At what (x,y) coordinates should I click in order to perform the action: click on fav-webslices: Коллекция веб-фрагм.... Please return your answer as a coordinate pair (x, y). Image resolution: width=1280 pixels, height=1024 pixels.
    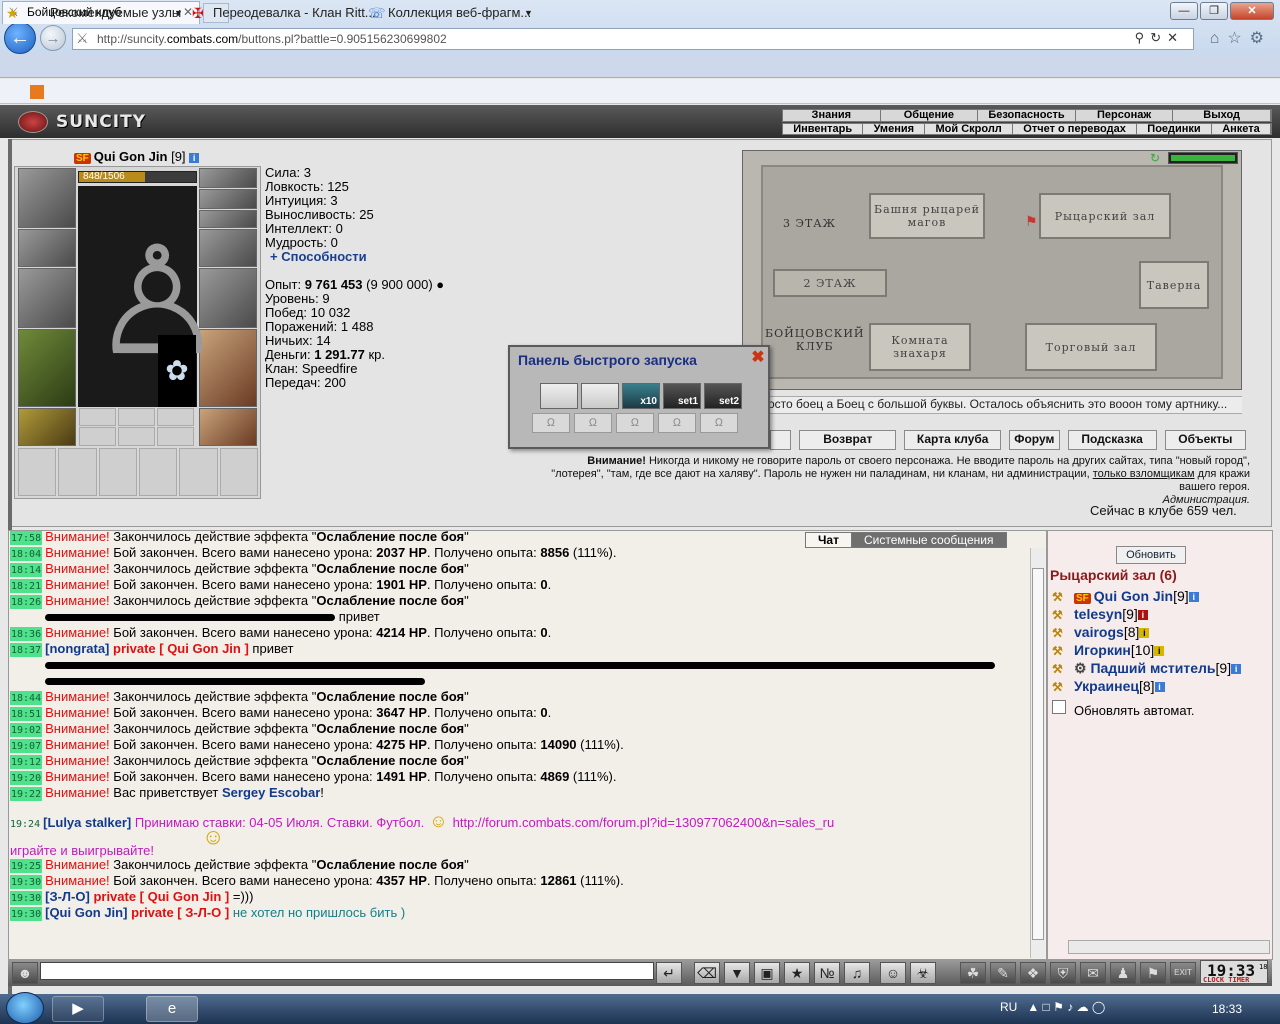
    Looking at the image, I should click on (459, 13).